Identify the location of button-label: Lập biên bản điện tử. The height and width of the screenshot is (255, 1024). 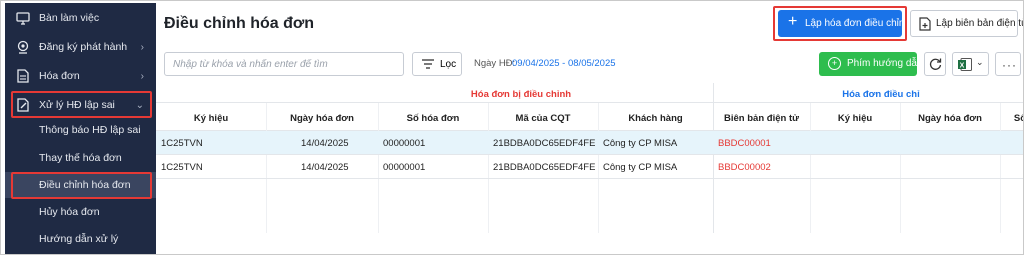
(980, 23).